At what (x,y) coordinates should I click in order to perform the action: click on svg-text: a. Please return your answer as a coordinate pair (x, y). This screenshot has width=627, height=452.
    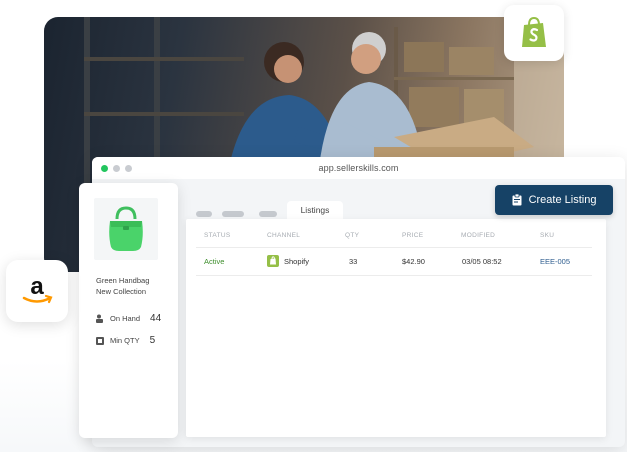
    Looking at the image, I should click on (37, 287).